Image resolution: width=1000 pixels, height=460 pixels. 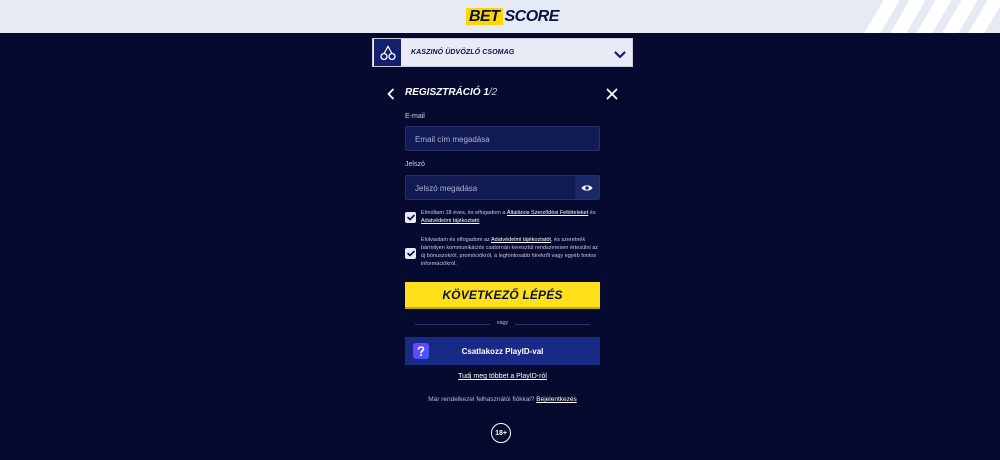 I want to click on email-field: Email cím megadása, so click(x=502, y=138).